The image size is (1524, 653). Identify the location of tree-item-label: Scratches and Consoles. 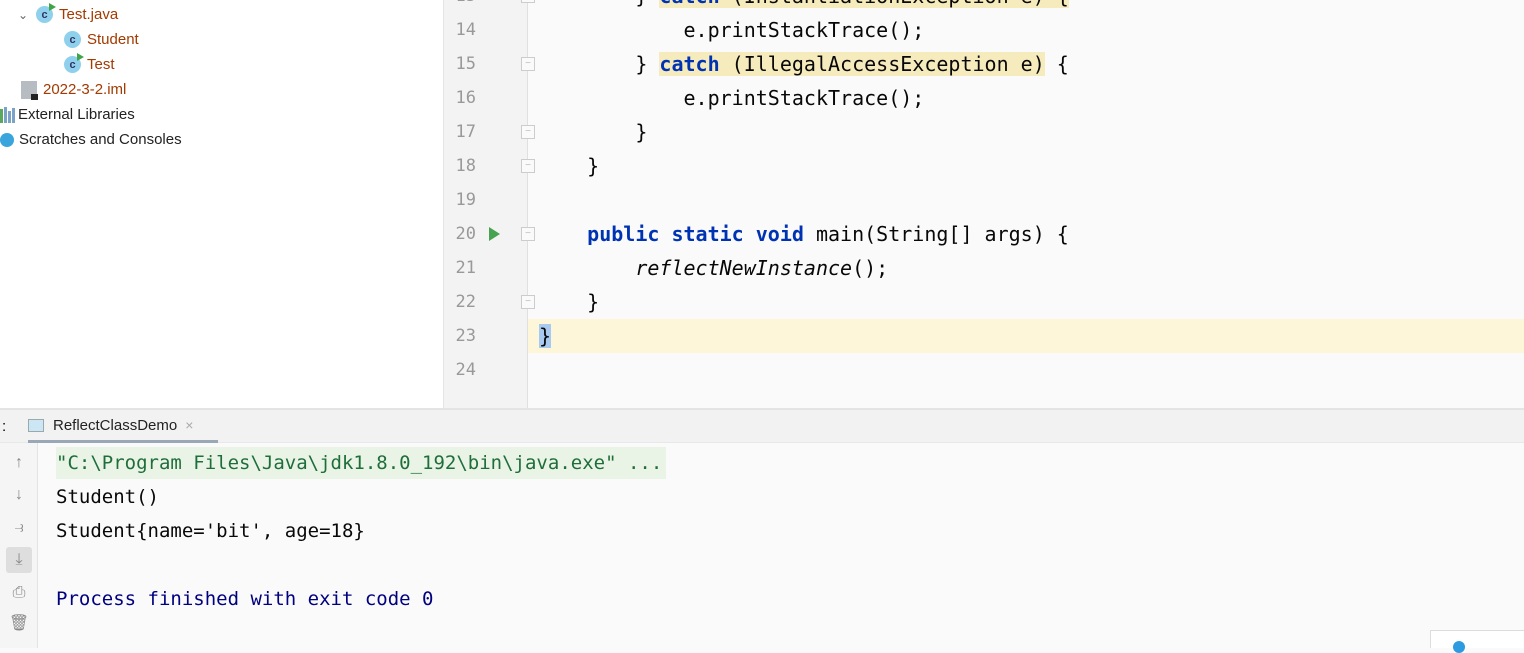
(100, 139).